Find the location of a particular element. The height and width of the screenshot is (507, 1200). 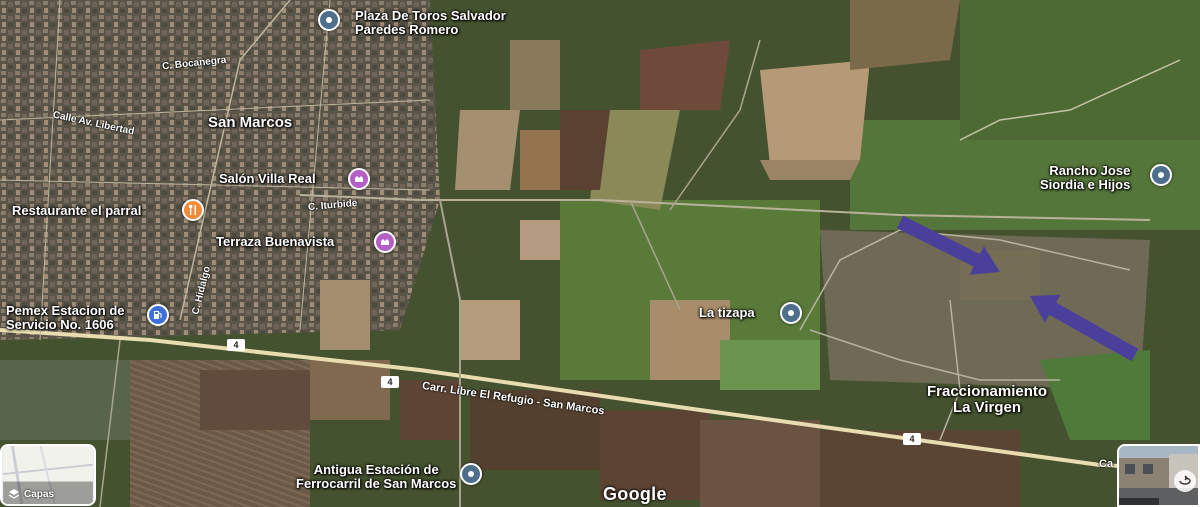

layers-caption: Capas is located at coordinates (31, 494).